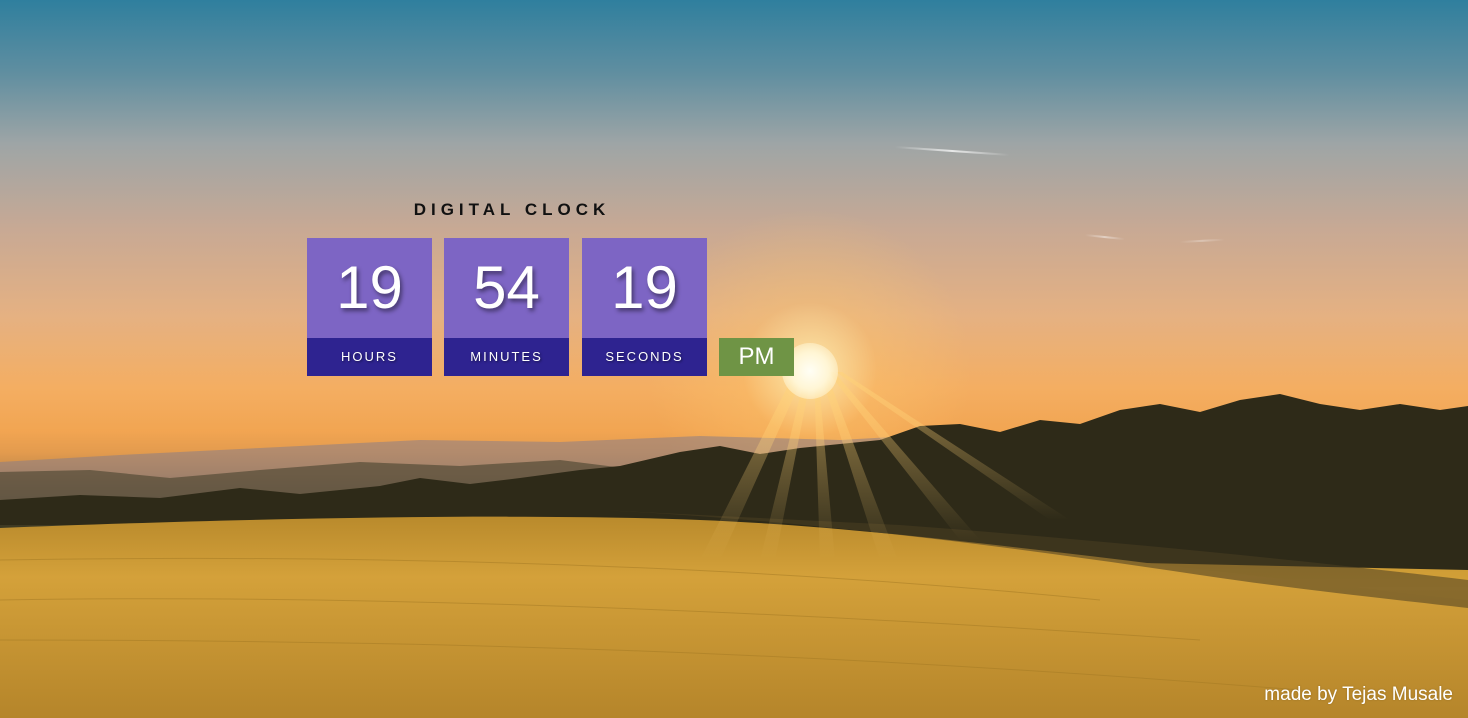  I want to click on author-credit: made by Tejas Musale, so click(1358, 694).